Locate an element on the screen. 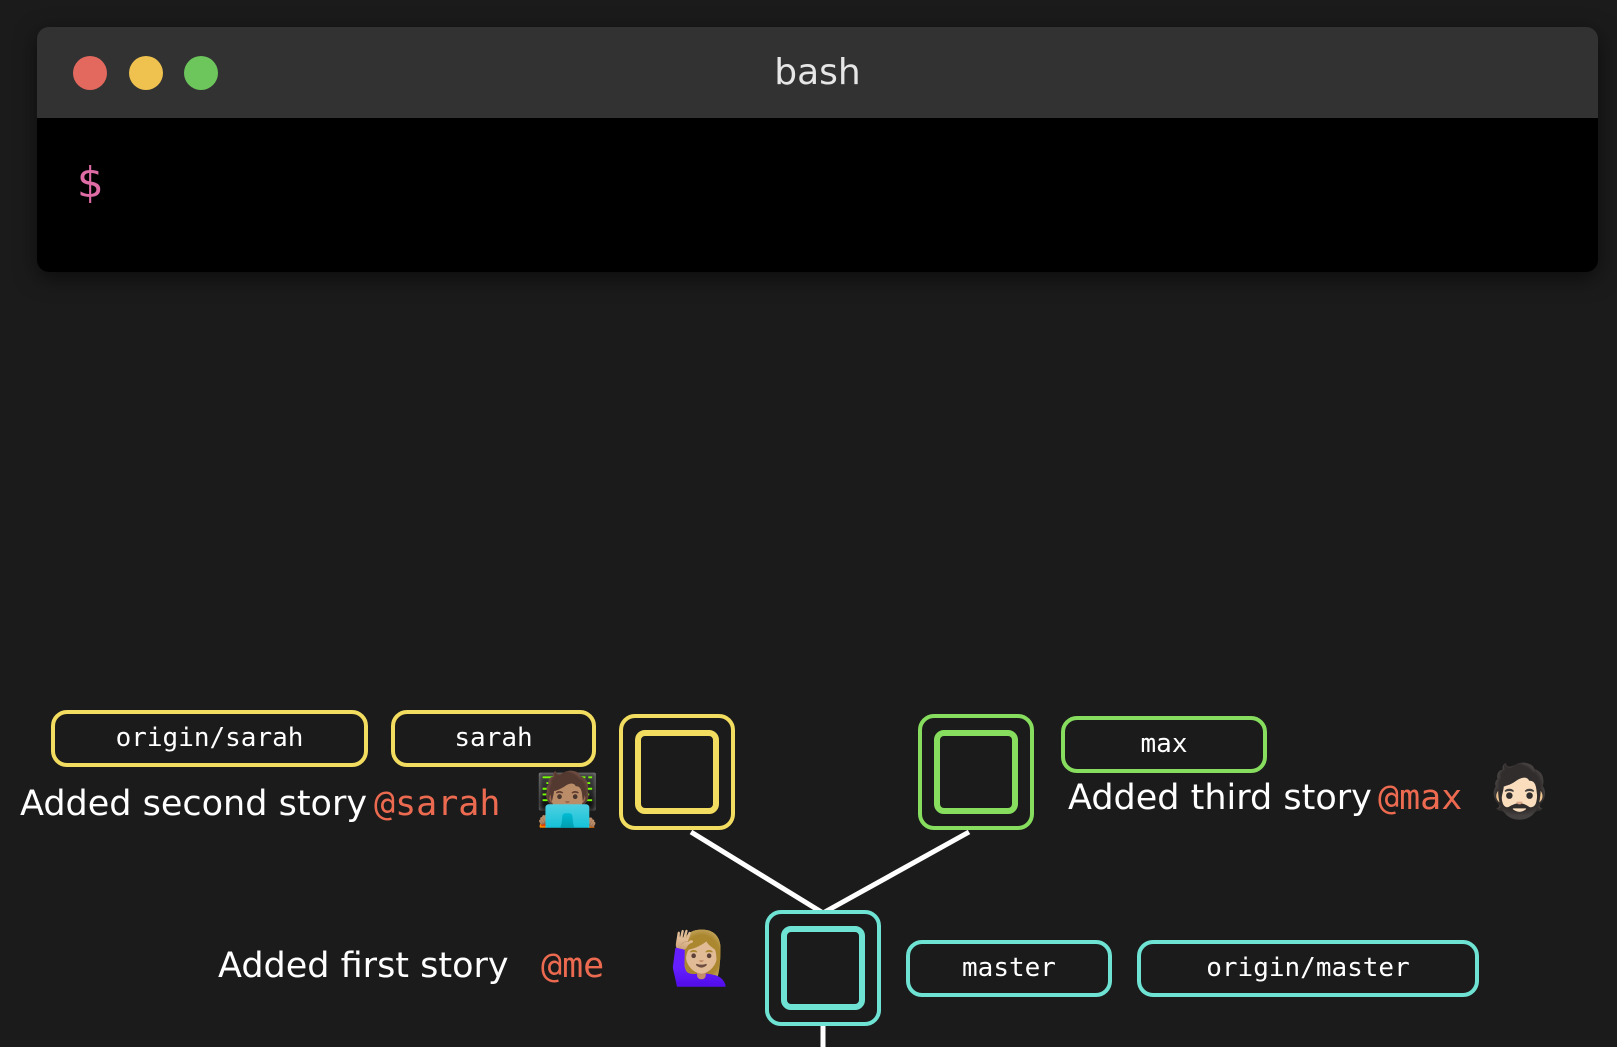 This screenshot has width=1617, height=1047. ref-master: master is located at coordinates (1009, 968).